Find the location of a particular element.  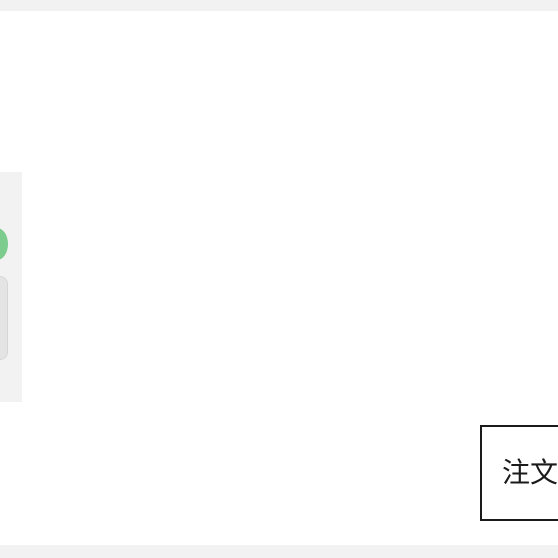

product-image-green-shape is located at coordinates (4, 244).